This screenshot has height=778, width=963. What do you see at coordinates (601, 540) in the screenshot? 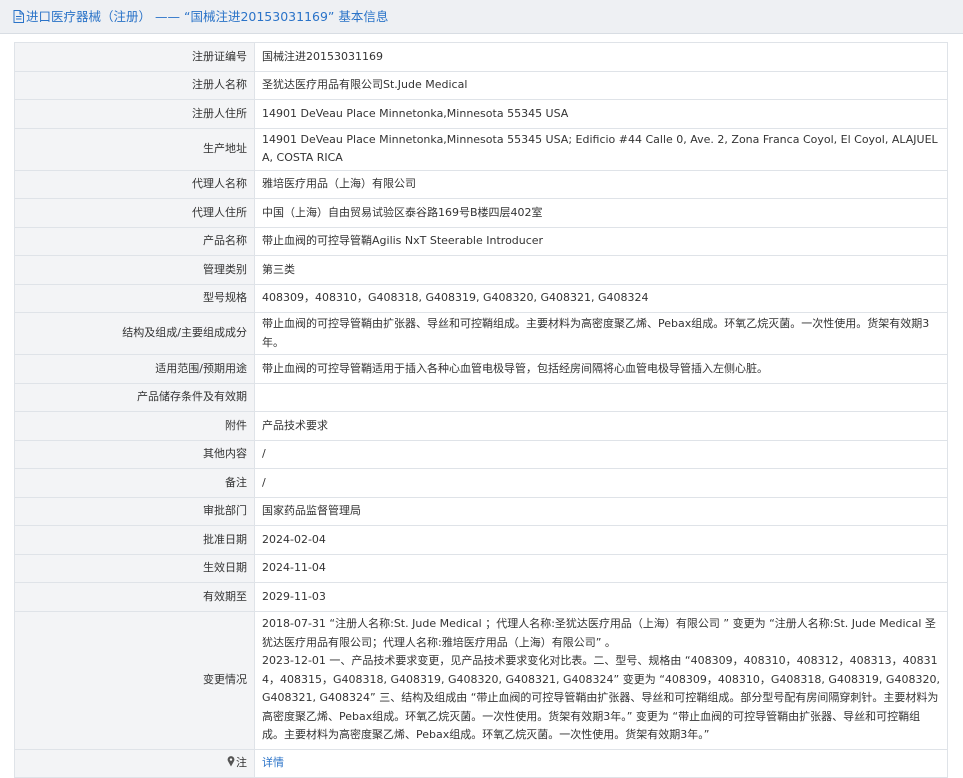
I see `field-value: 2024-02-04` at bounding box center [601, 540].